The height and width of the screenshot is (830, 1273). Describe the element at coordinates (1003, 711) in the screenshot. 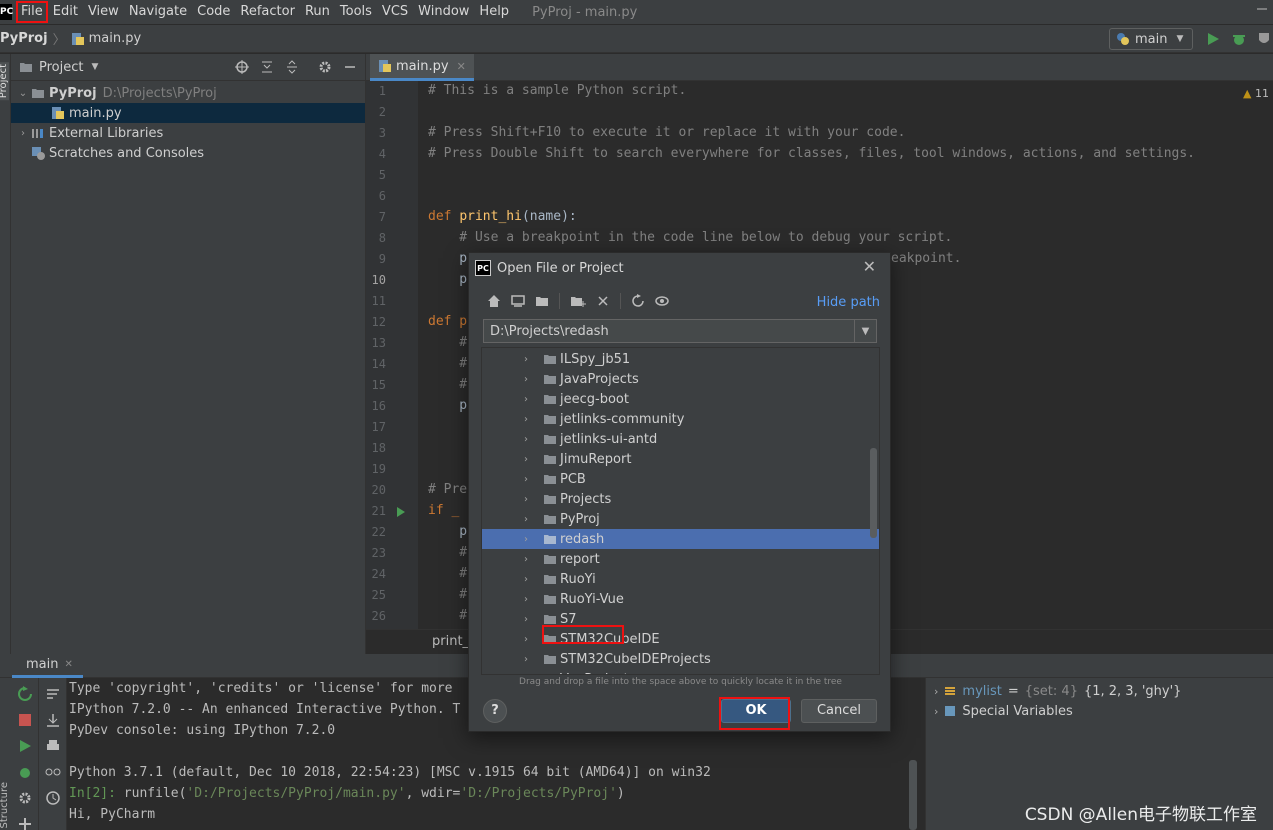

I see `variable-row-special: › Special Variables` at that location.